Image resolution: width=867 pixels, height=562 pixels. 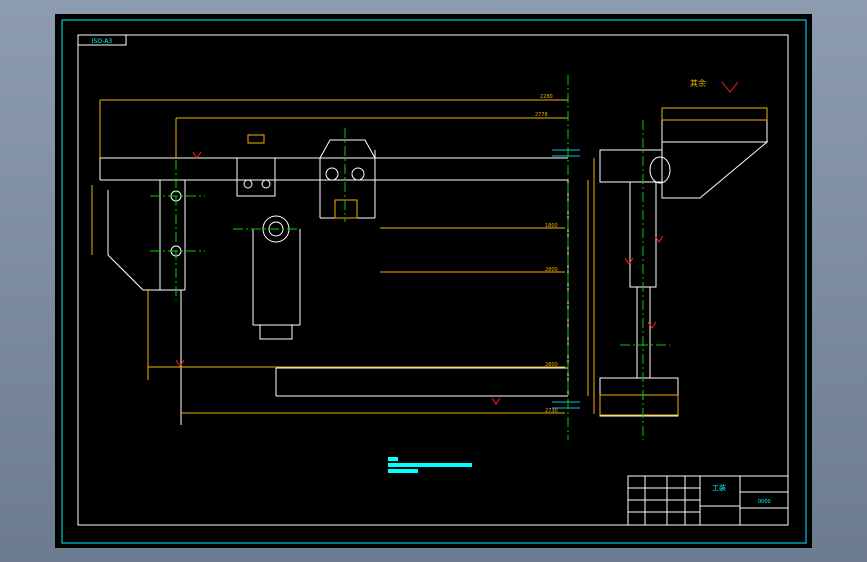 I want to click on title-block-code: 0000, so click(x=764, y=502).